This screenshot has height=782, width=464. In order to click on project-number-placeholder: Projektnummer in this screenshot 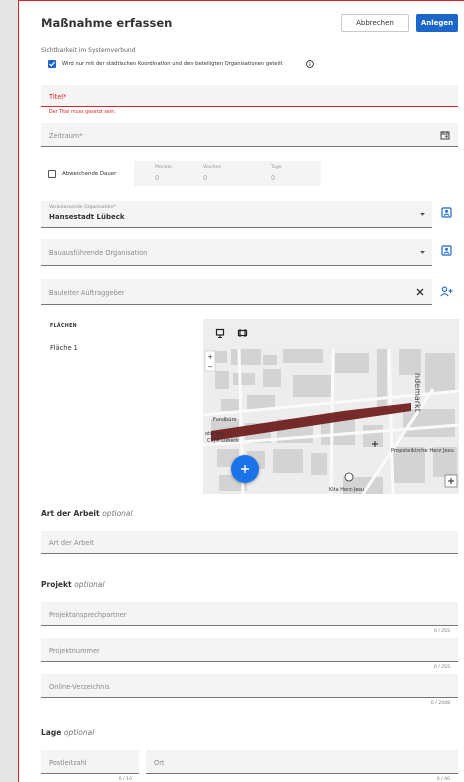, I will do `click(74, 651)`.